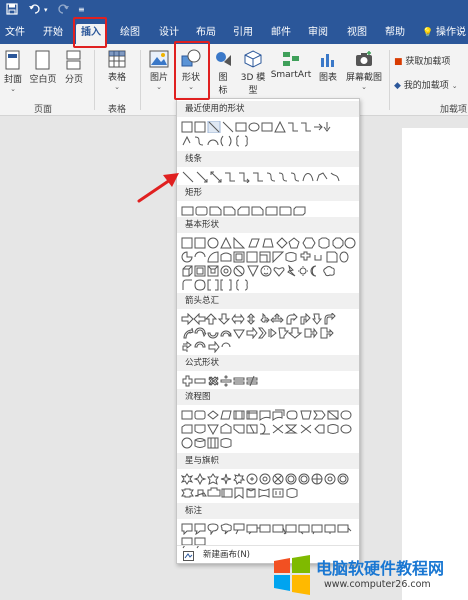 This screenshot has height=600, width=468. Describe the element at coordinates (268, 363) in the screenshot. I see `section-equation-shapes: 公式形状` at that location.